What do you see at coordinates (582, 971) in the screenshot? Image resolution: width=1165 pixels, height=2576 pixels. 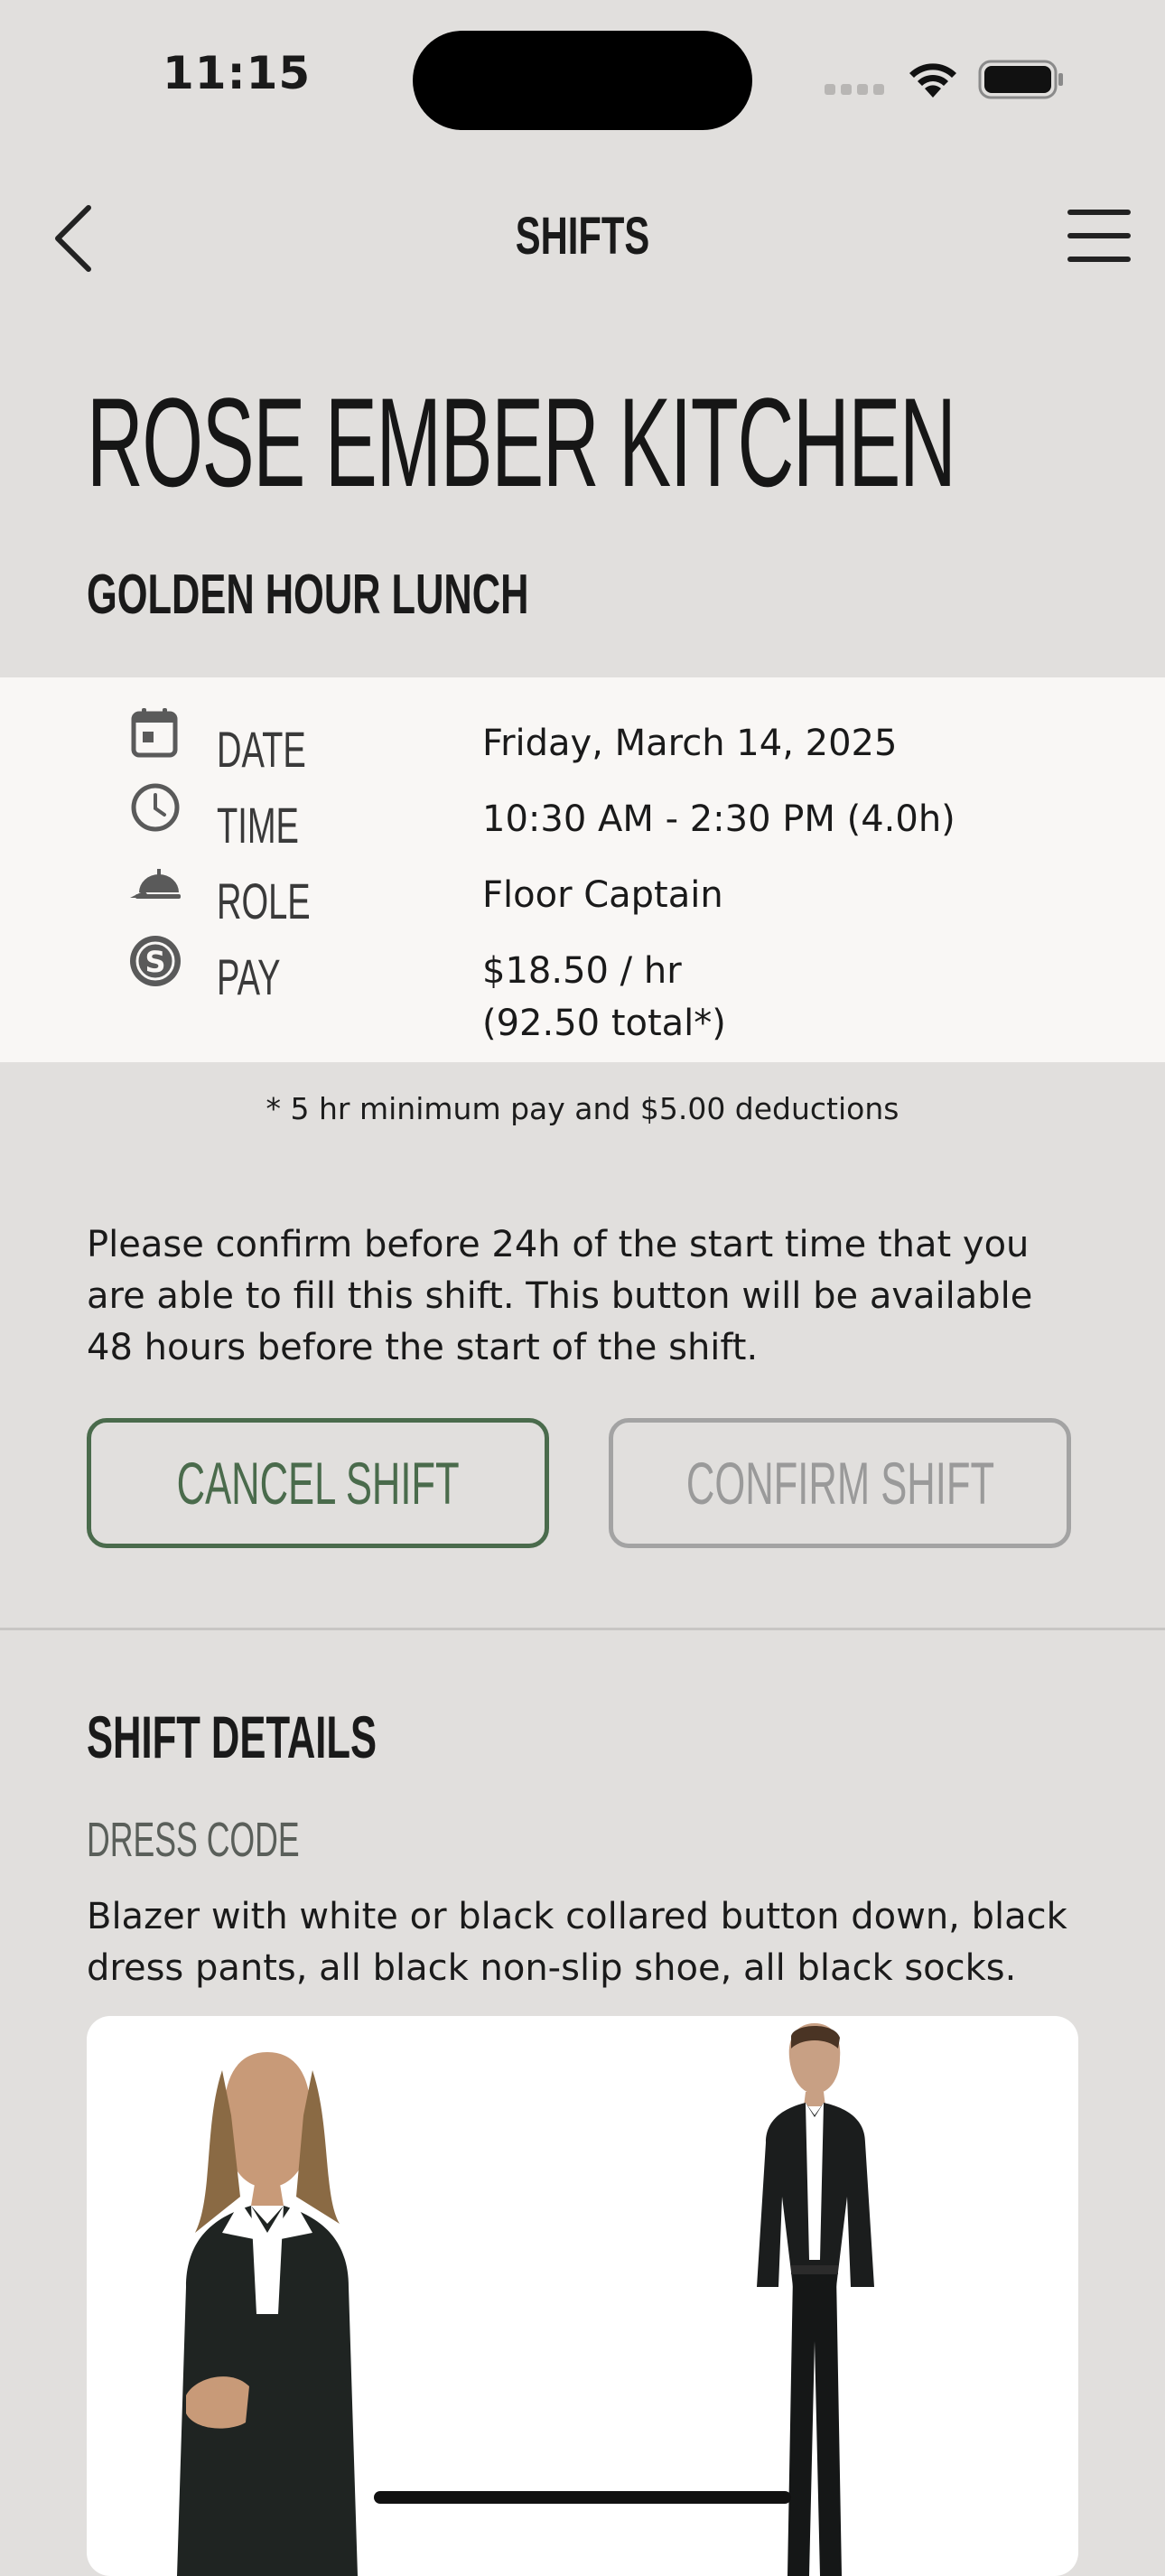 I see `pay-rate: $18.50 / hr` at bounding box center [582, 971].